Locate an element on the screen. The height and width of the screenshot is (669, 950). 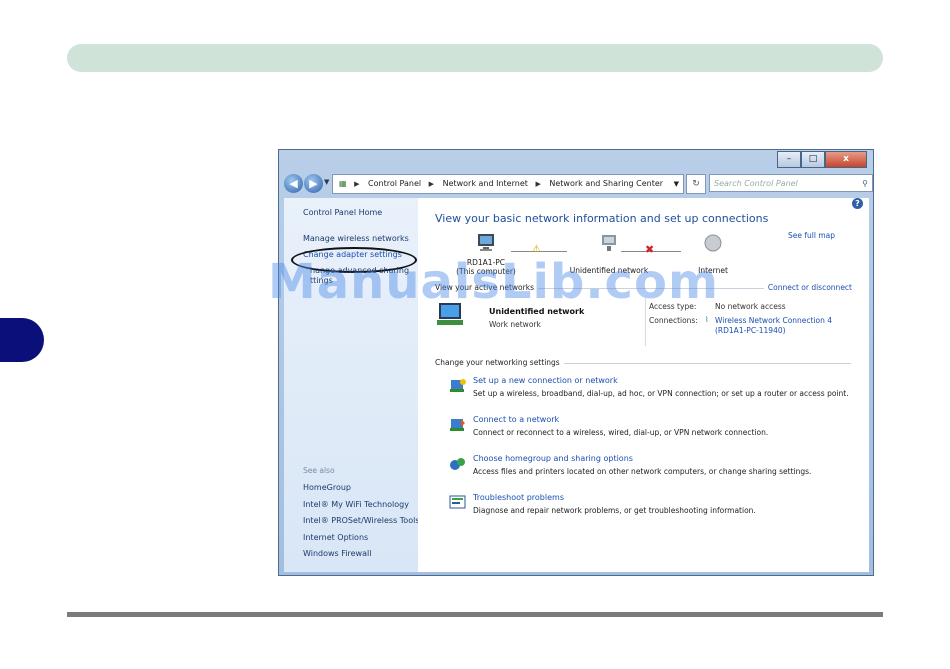
sidebar-link-my-wifi: Intel® My WiFi Technology is located at coordinates (356, 504).